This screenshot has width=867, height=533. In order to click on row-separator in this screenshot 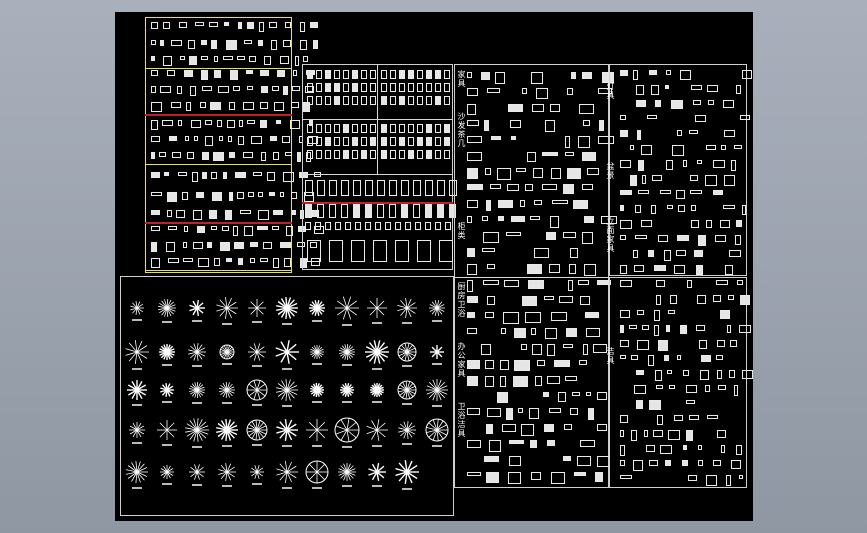, I will do `click(218, 270)`.